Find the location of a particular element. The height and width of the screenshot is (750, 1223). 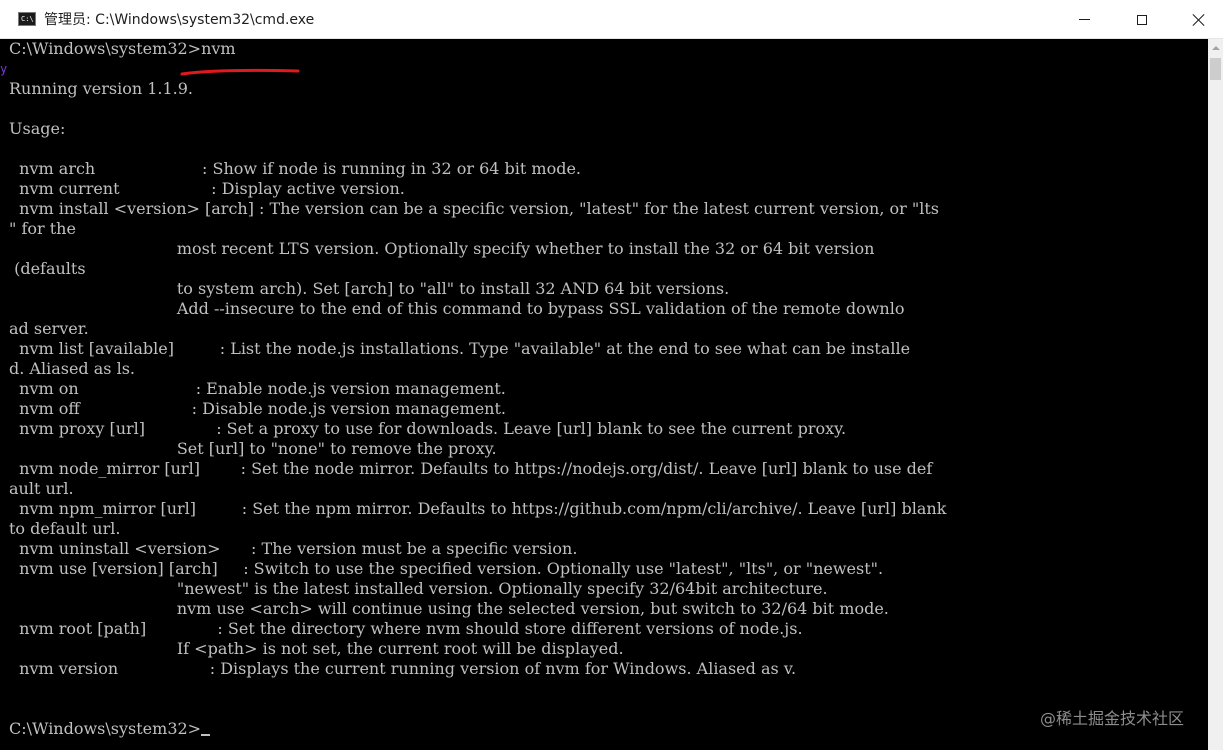

text-cursor is located at coordinates (206, 735).